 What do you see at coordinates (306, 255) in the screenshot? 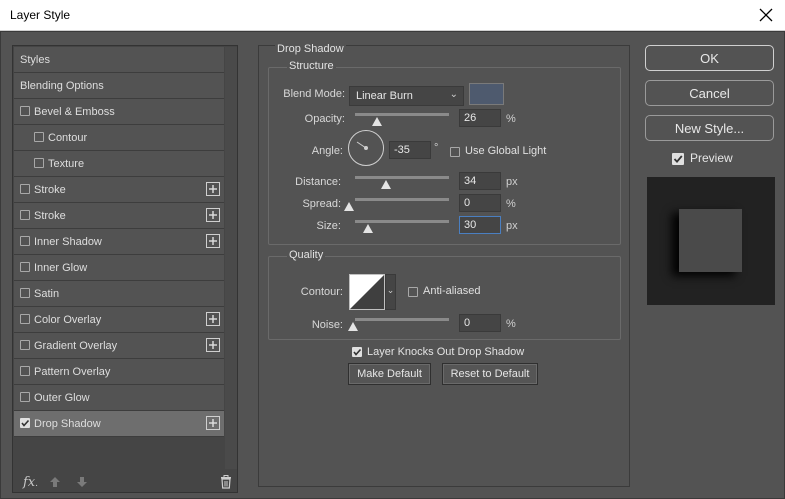
I see `quality-title: Quality` at bounding box center [306, 255].